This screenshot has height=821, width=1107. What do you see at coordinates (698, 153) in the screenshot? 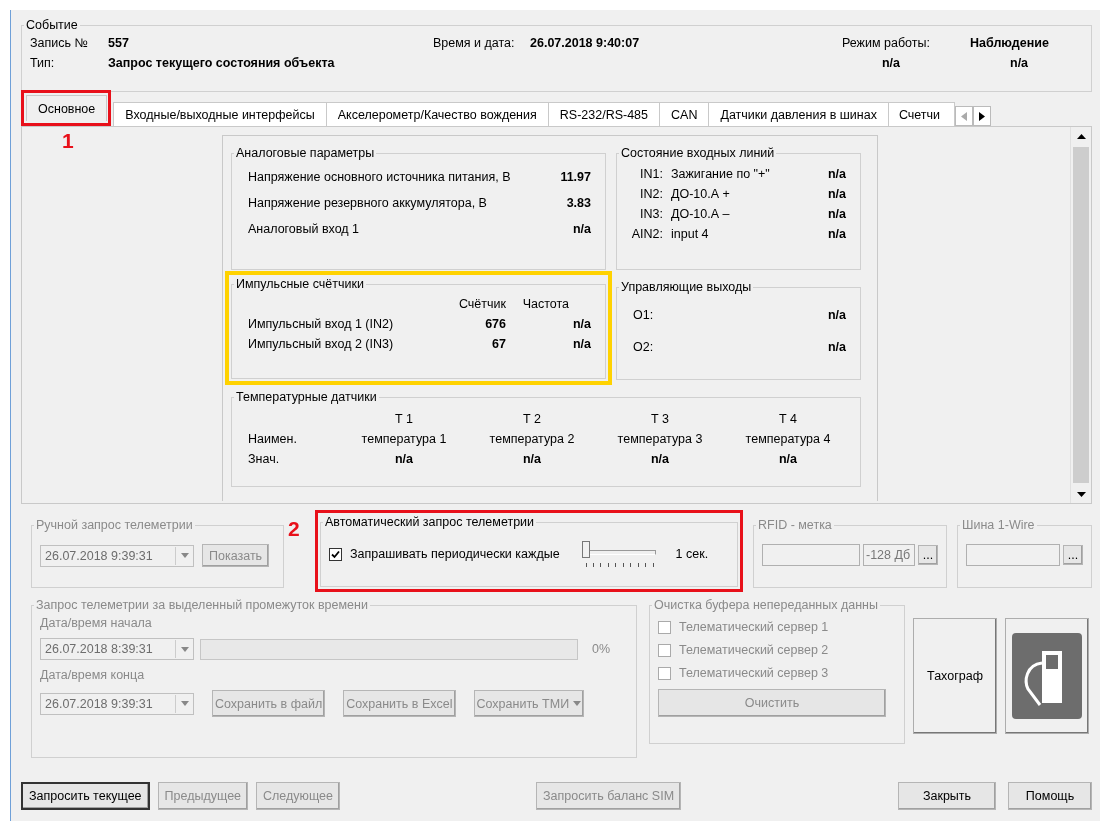
I see `group-title: Состояние входных линий` at bounding box center [698, 153].